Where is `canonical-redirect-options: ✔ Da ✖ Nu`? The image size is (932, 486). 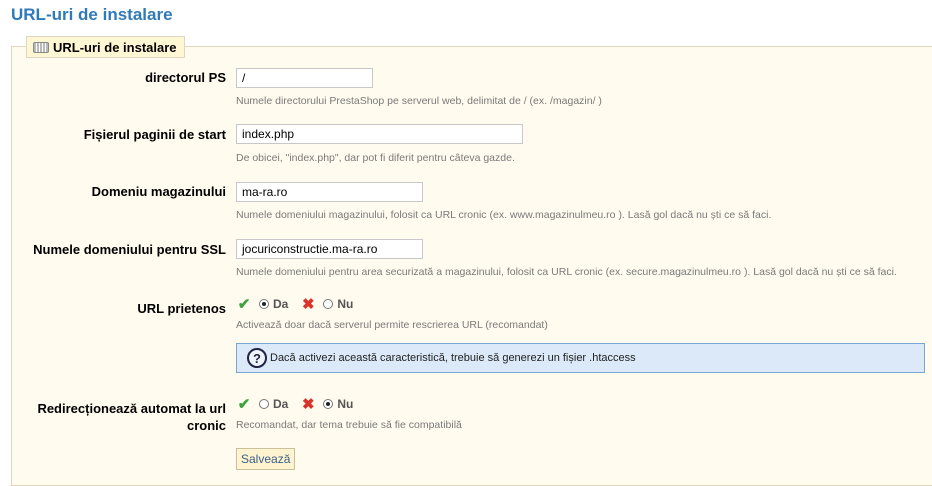 canonical-redirect-options: ✔ Da ✖ Nu is located at coordinates (295, 404).